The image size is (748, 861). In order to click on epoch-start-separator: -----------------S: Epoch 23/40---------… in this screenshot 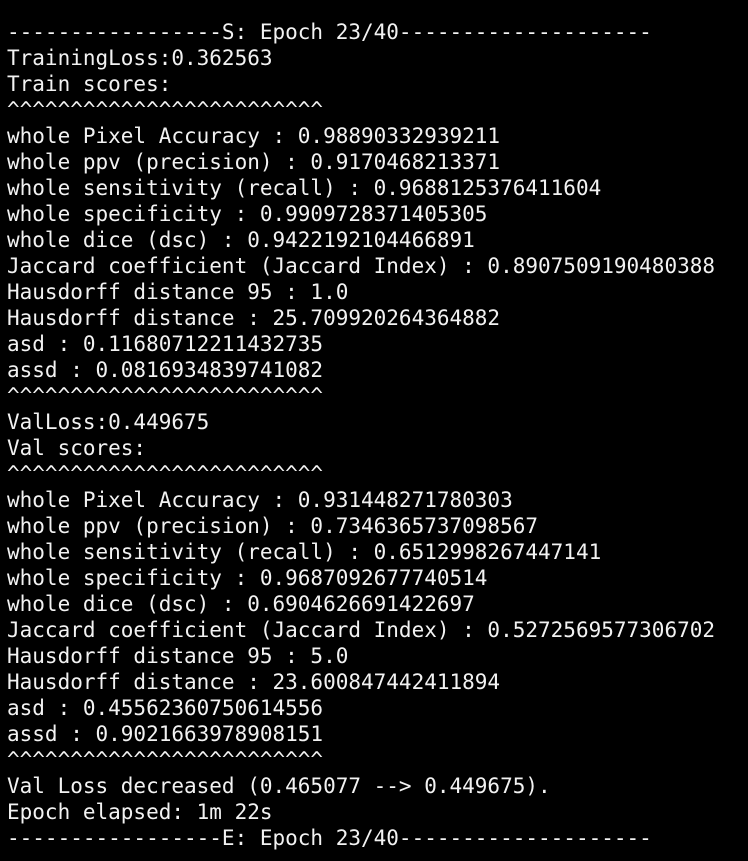, I will do `click(329, 32)`.